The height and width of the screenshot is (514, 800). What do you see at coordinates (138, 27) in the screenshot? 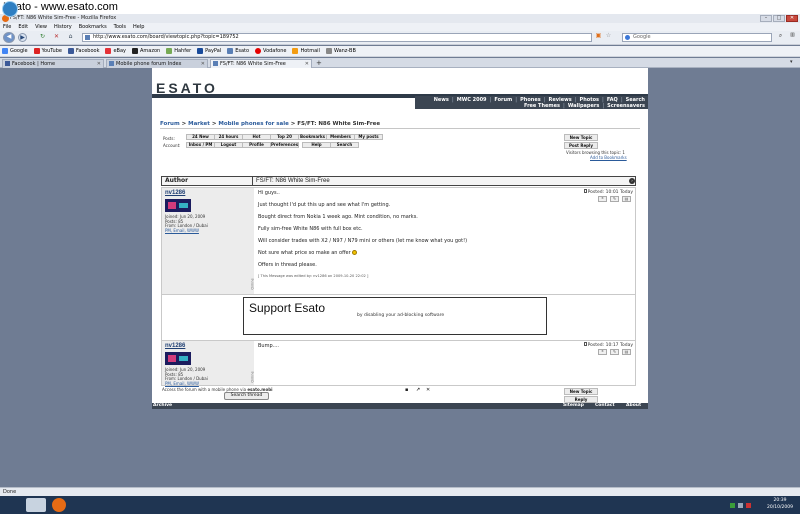
I see `menu-help: Help` at bounding box center [138, 27].